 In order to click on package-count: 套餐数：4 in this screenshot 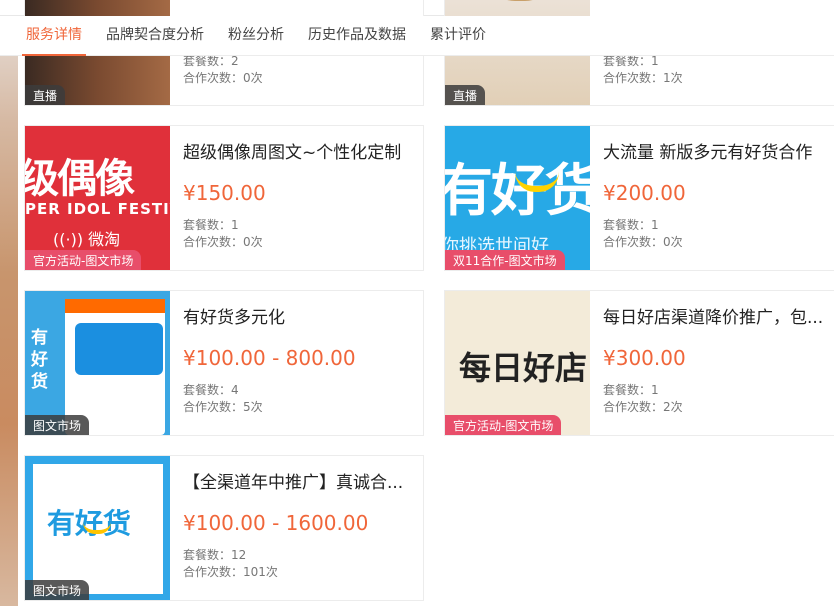, I will do `click(211, 390)`.